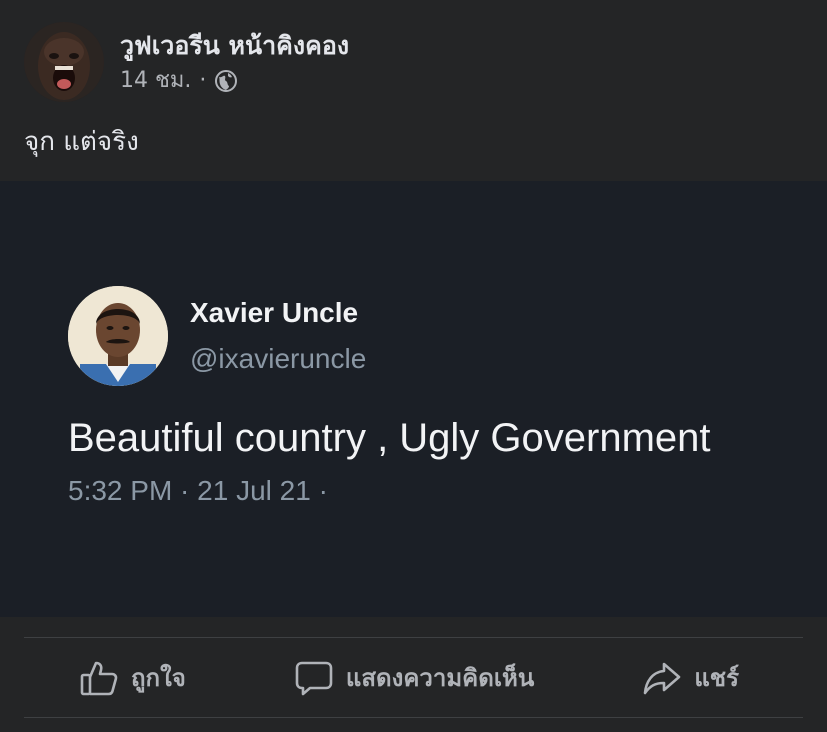 The image size is (827, 732). Describe the element at coordinates (226, 81) in the screenshot. I see `globe-icon` at that location.